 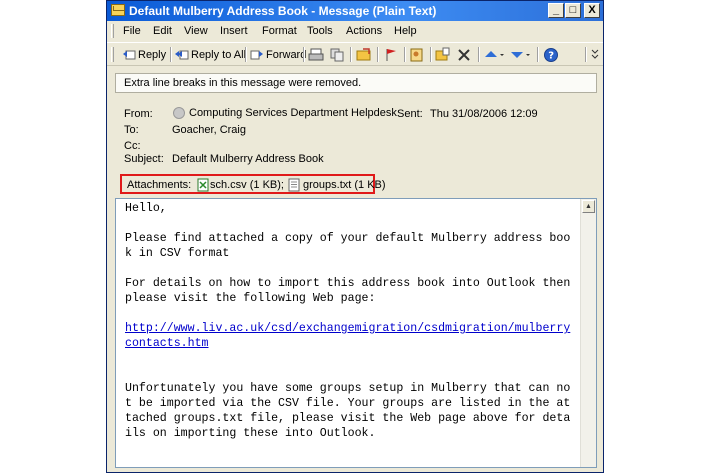 I want to click on menu-help: Help, so click(x=405, y=31).